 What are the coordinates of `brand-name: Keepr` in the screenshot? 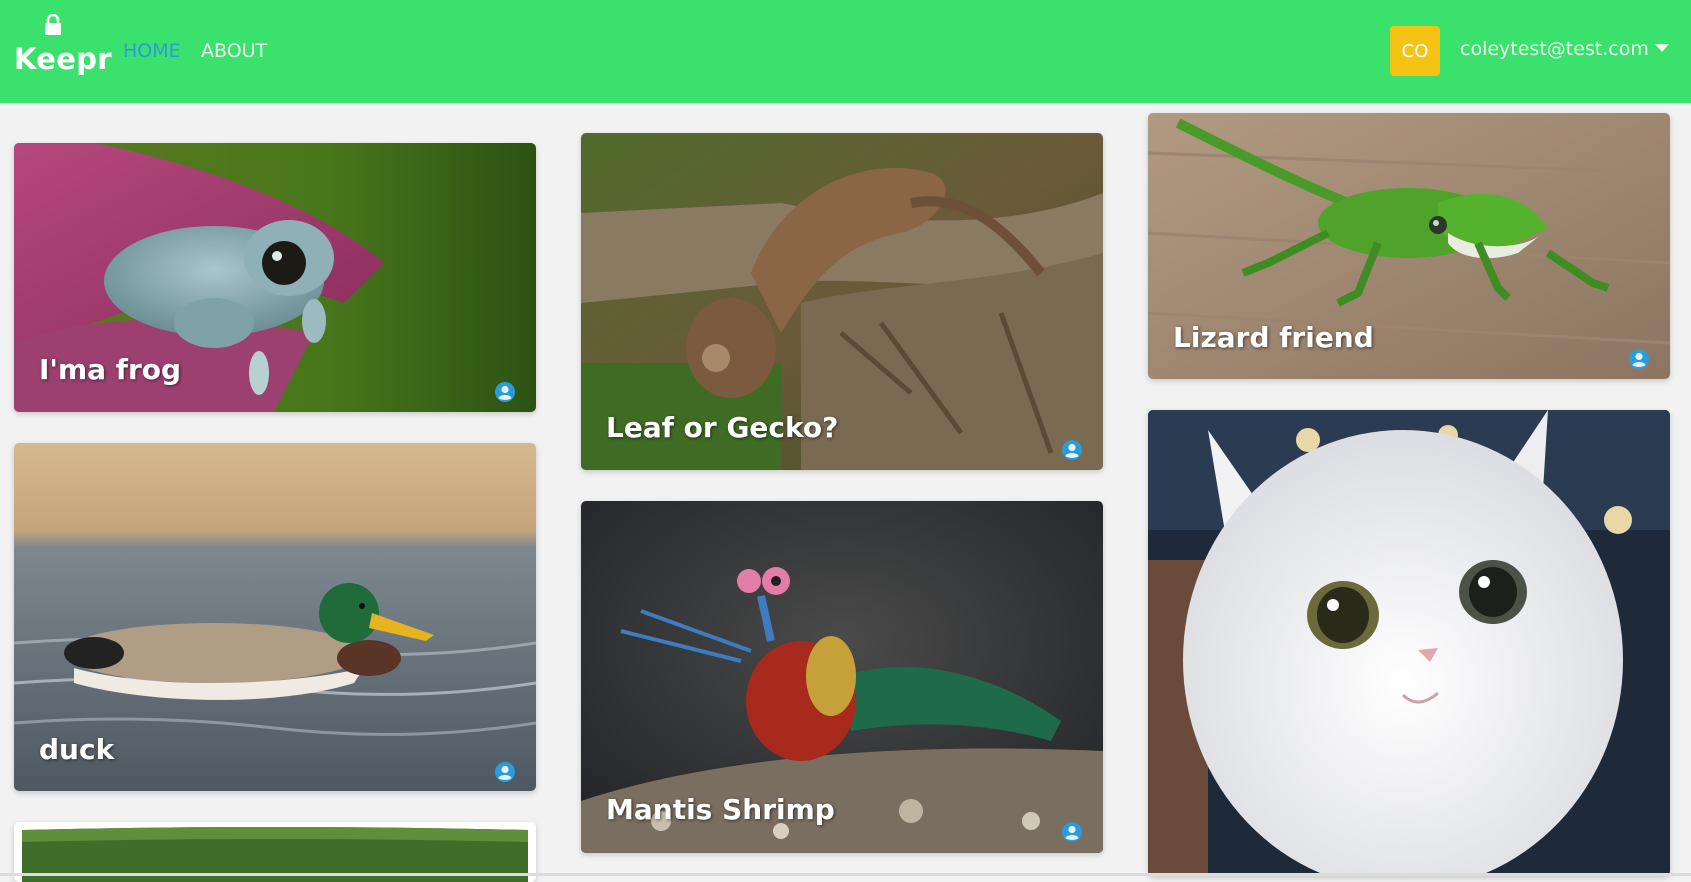 It's located at (63, 59).